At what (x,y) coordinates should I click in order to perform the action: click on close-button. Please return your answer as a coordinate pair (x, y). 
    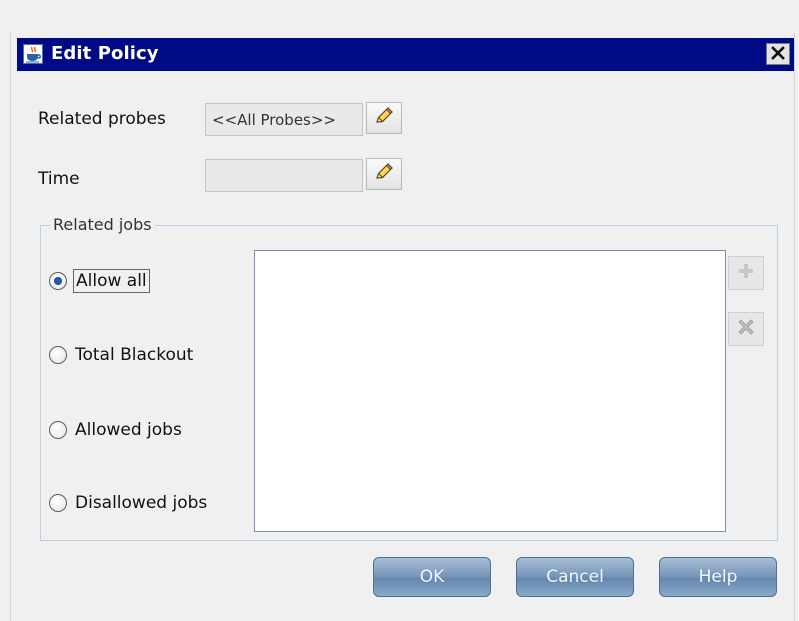
    Looking at the image, I should click on (778, 54).